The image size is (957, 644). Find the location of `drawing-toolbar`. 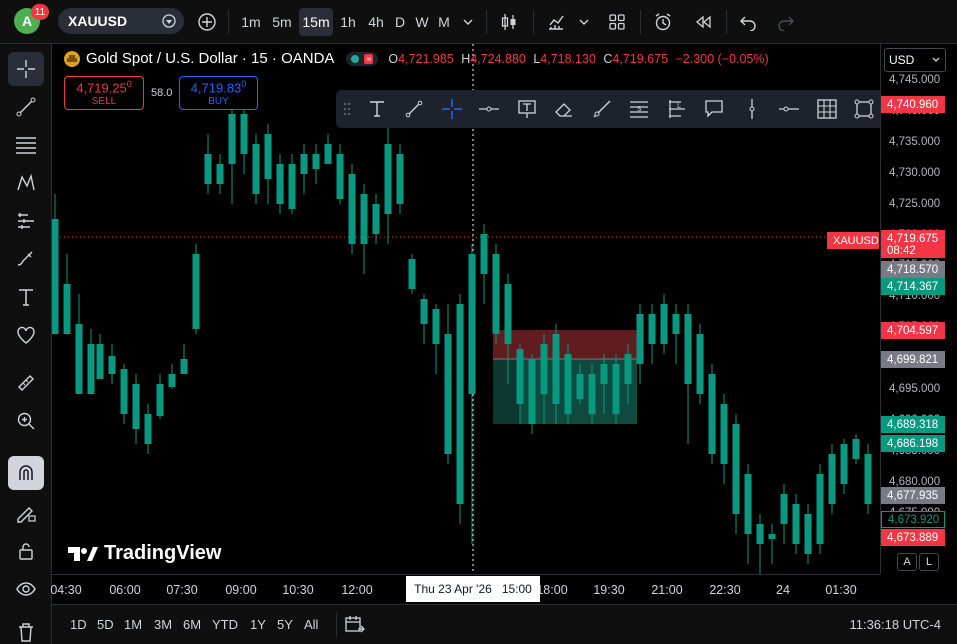

drawing-toolbar is located at coordinates (26, 344).